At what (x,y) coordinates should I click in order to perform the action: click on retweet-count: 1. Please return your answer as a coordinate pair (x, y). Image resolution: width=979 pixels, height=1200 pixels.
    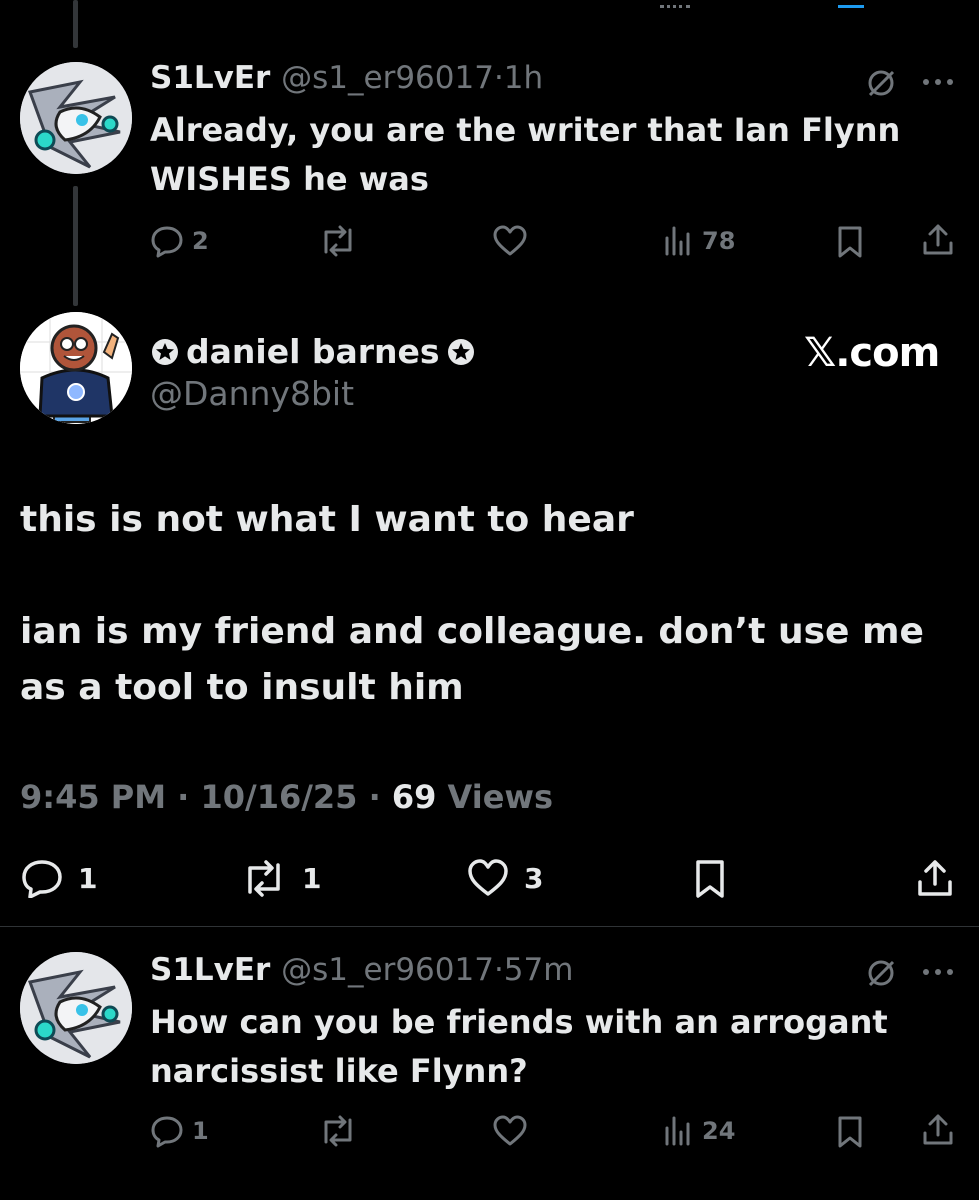
    Looking at the image, I should click on (312, 878).